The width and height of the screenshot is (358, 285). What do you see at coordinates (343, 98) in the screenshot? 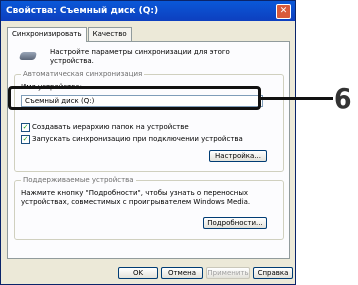
I see `callout-number: 6` at bounding box center [343, 98].